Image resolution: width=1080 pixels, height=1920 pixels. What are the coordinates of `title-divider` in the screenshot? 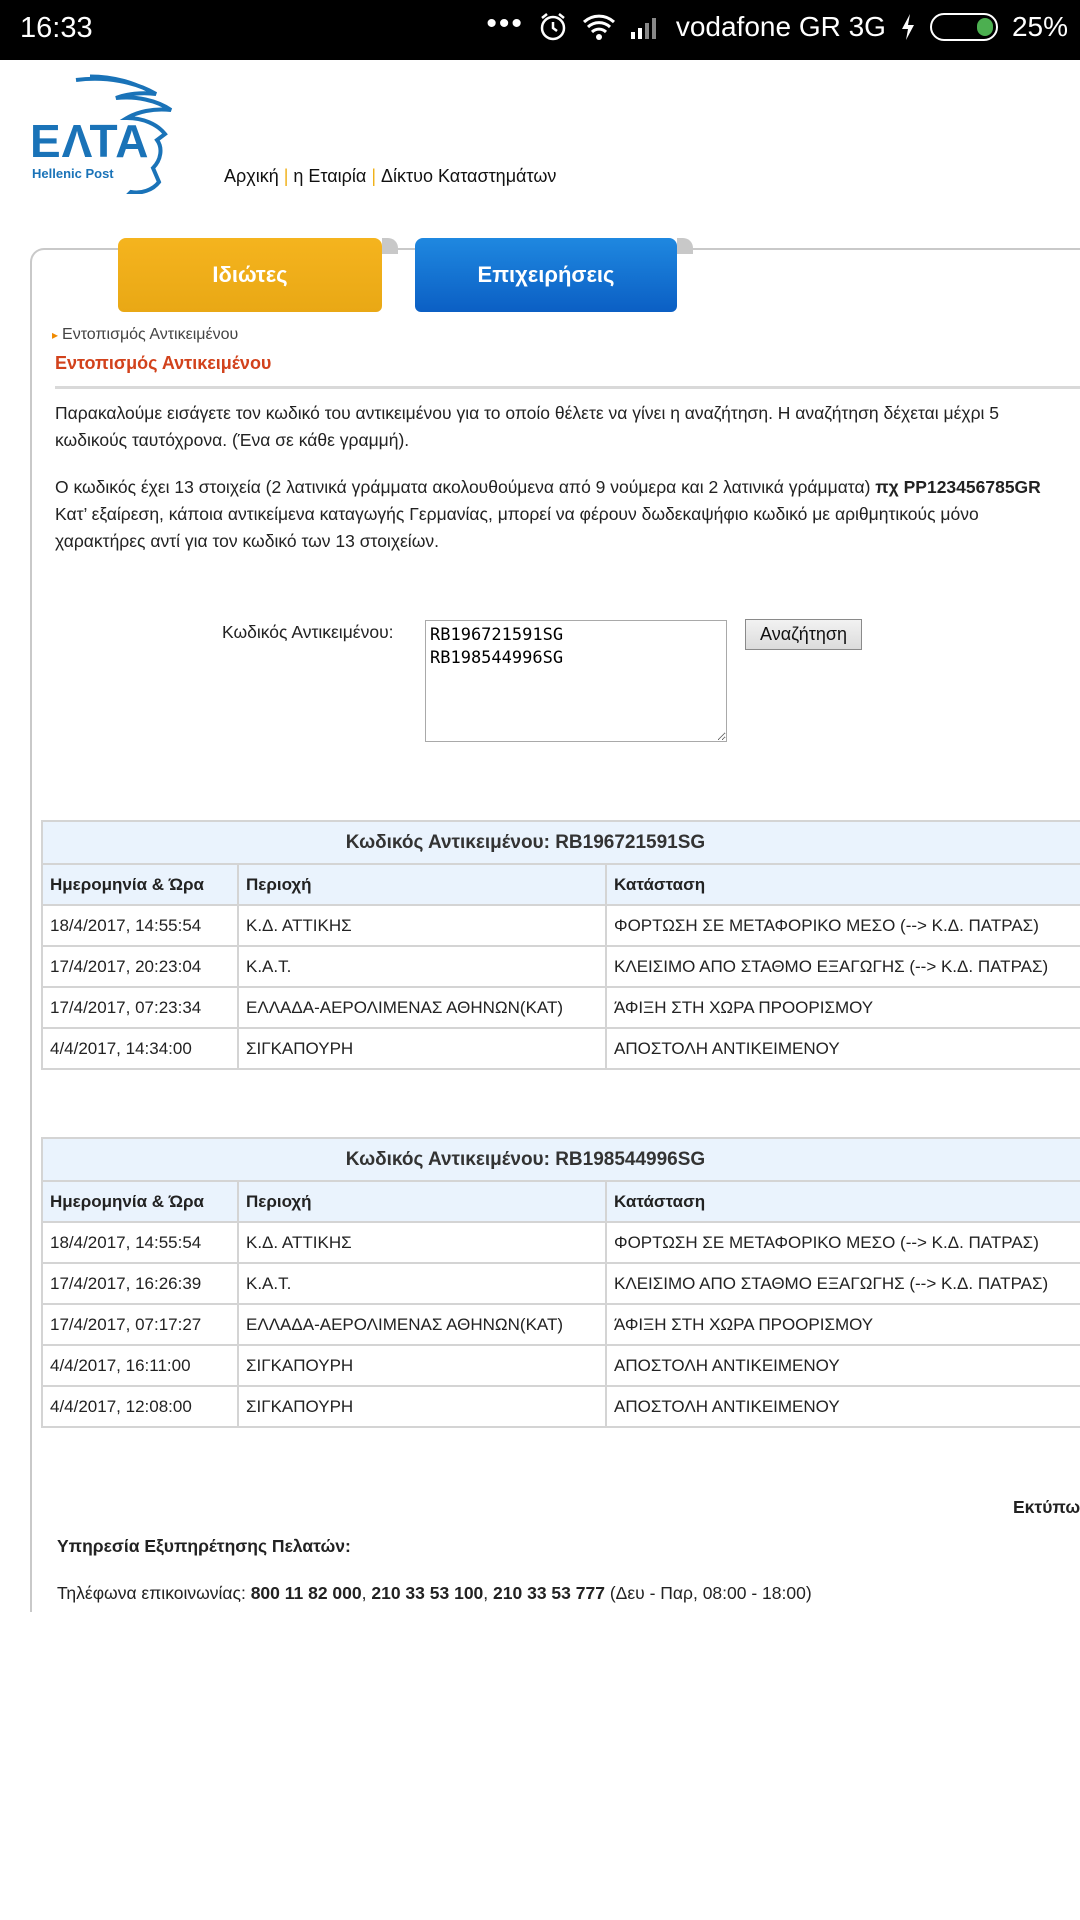 It's located at (567, 387).